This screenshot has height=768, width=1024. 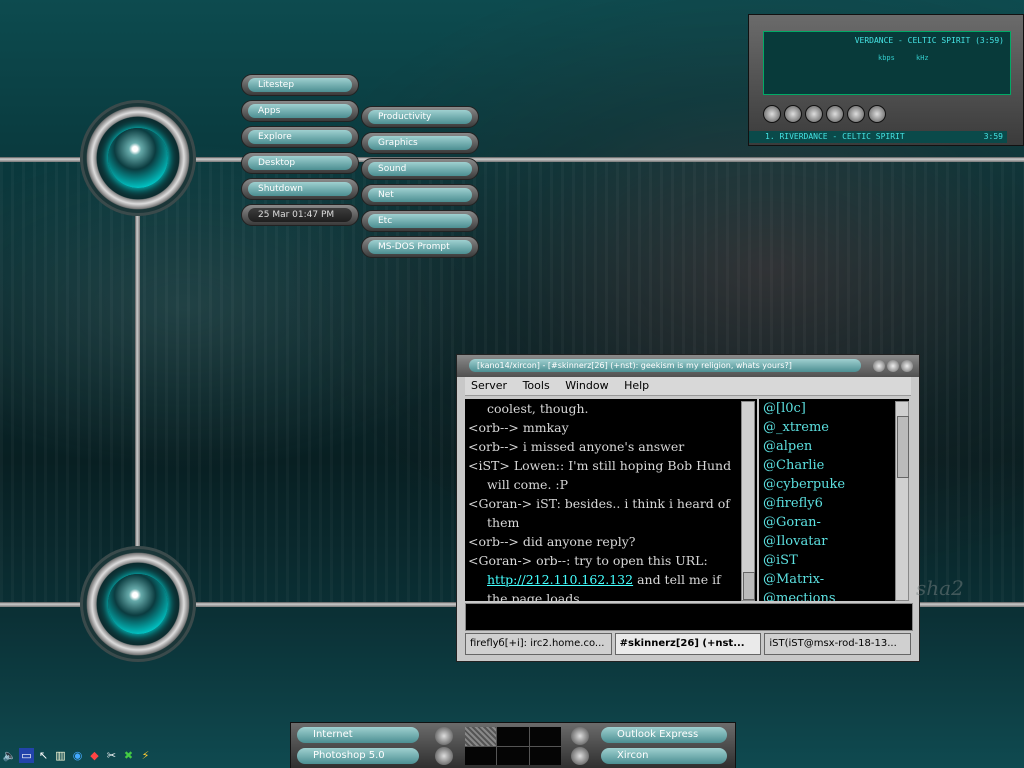 What do you see at coordinates (358, 735) in the screenshot?
I see `task-internet: Internet` at bounding box center [358, 735].